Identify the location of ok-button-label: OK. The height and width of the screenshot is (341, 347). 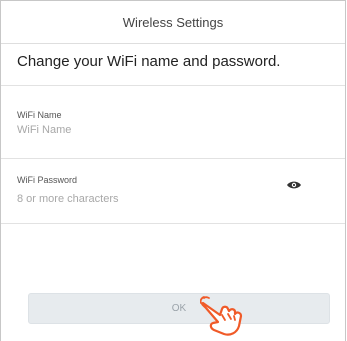
(179, 308).